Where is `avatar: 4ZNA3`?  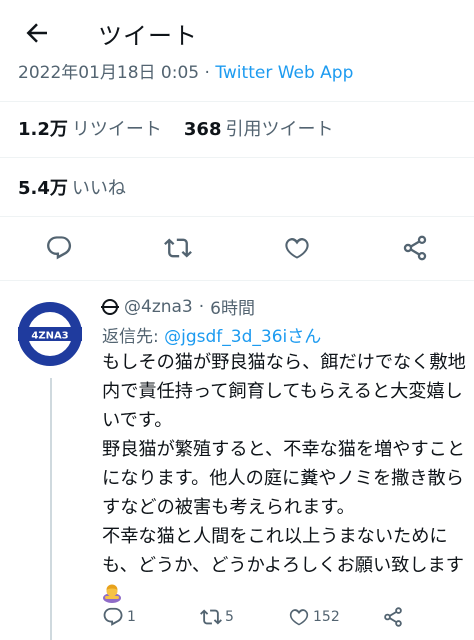 avatar: 4ZNA3 is located at coordinates (50, 334).